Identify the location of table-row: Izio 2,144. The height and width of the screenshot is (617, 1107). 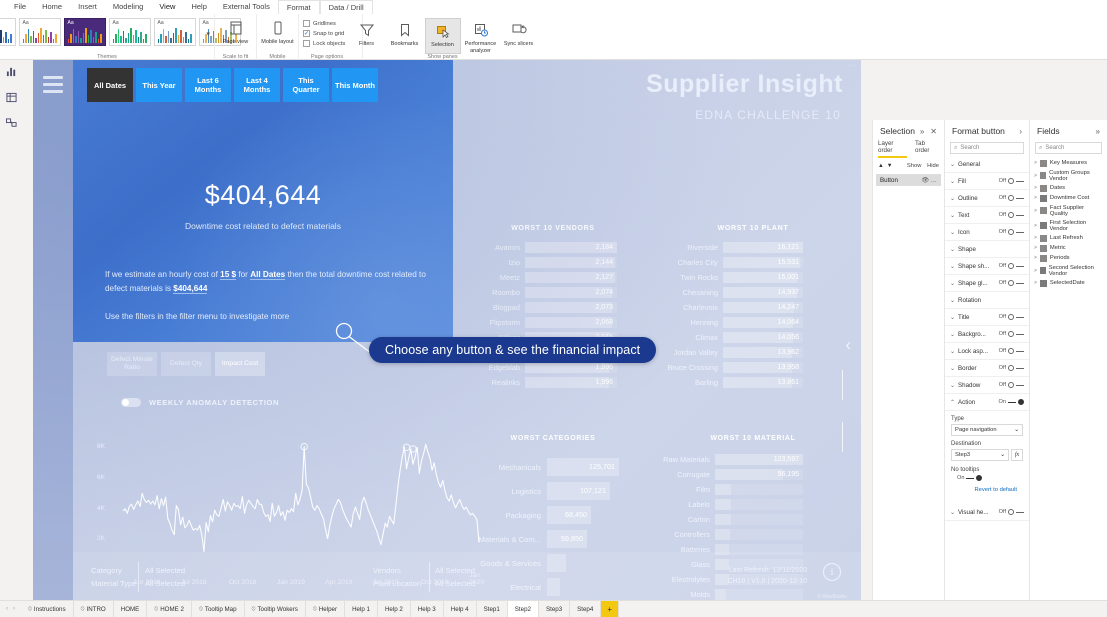
(545, 262).